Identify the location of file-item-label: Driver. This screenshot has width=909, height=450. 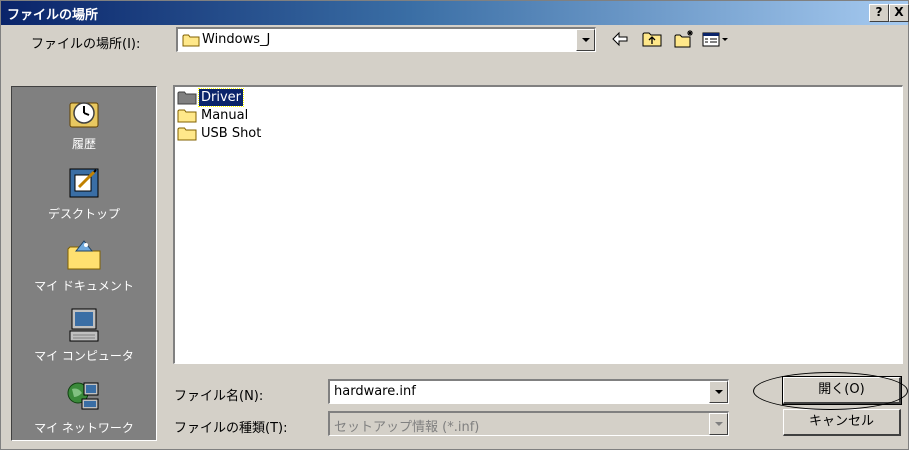
(221, 97).